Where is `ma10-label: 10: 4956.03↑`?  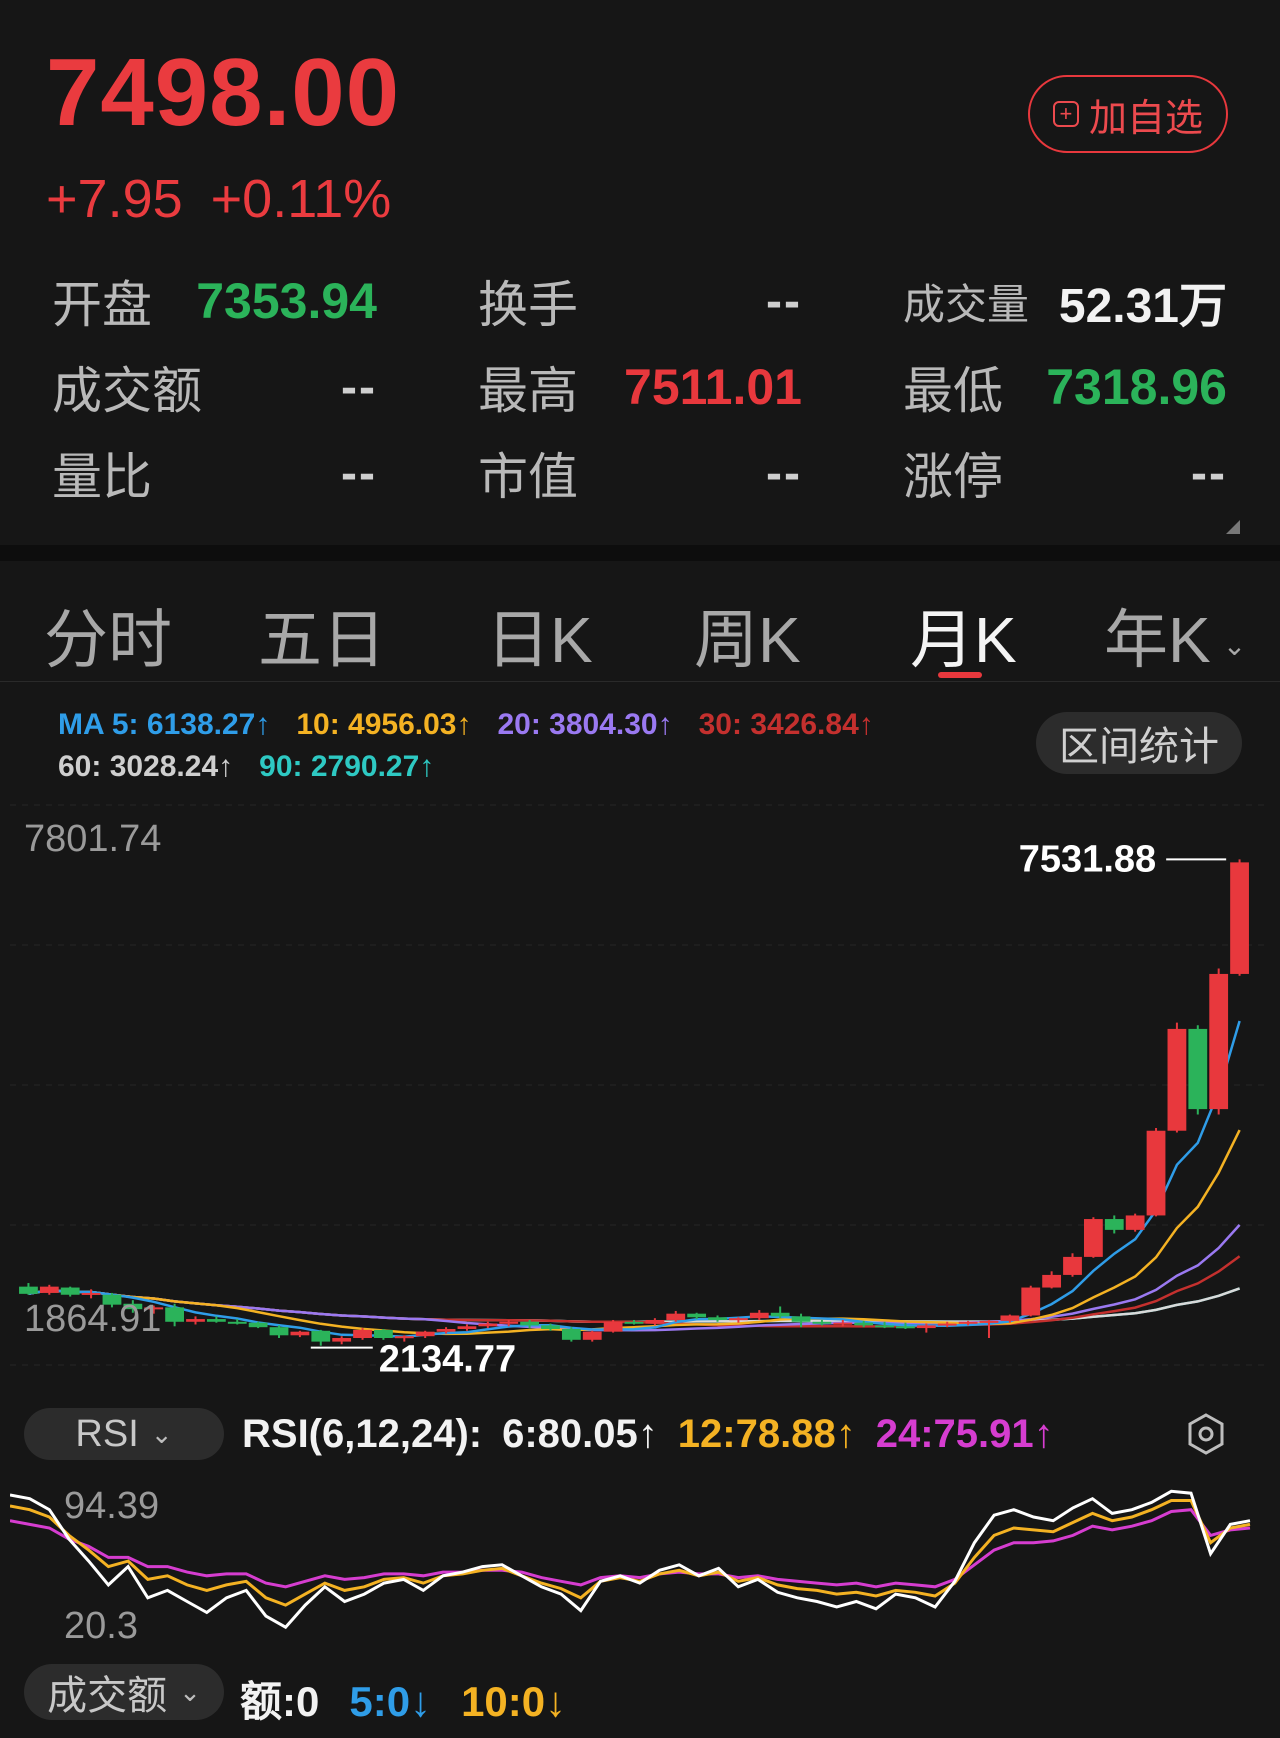
ma10-label: 10: 4956.03↑ is located at coordinates (384, 724).